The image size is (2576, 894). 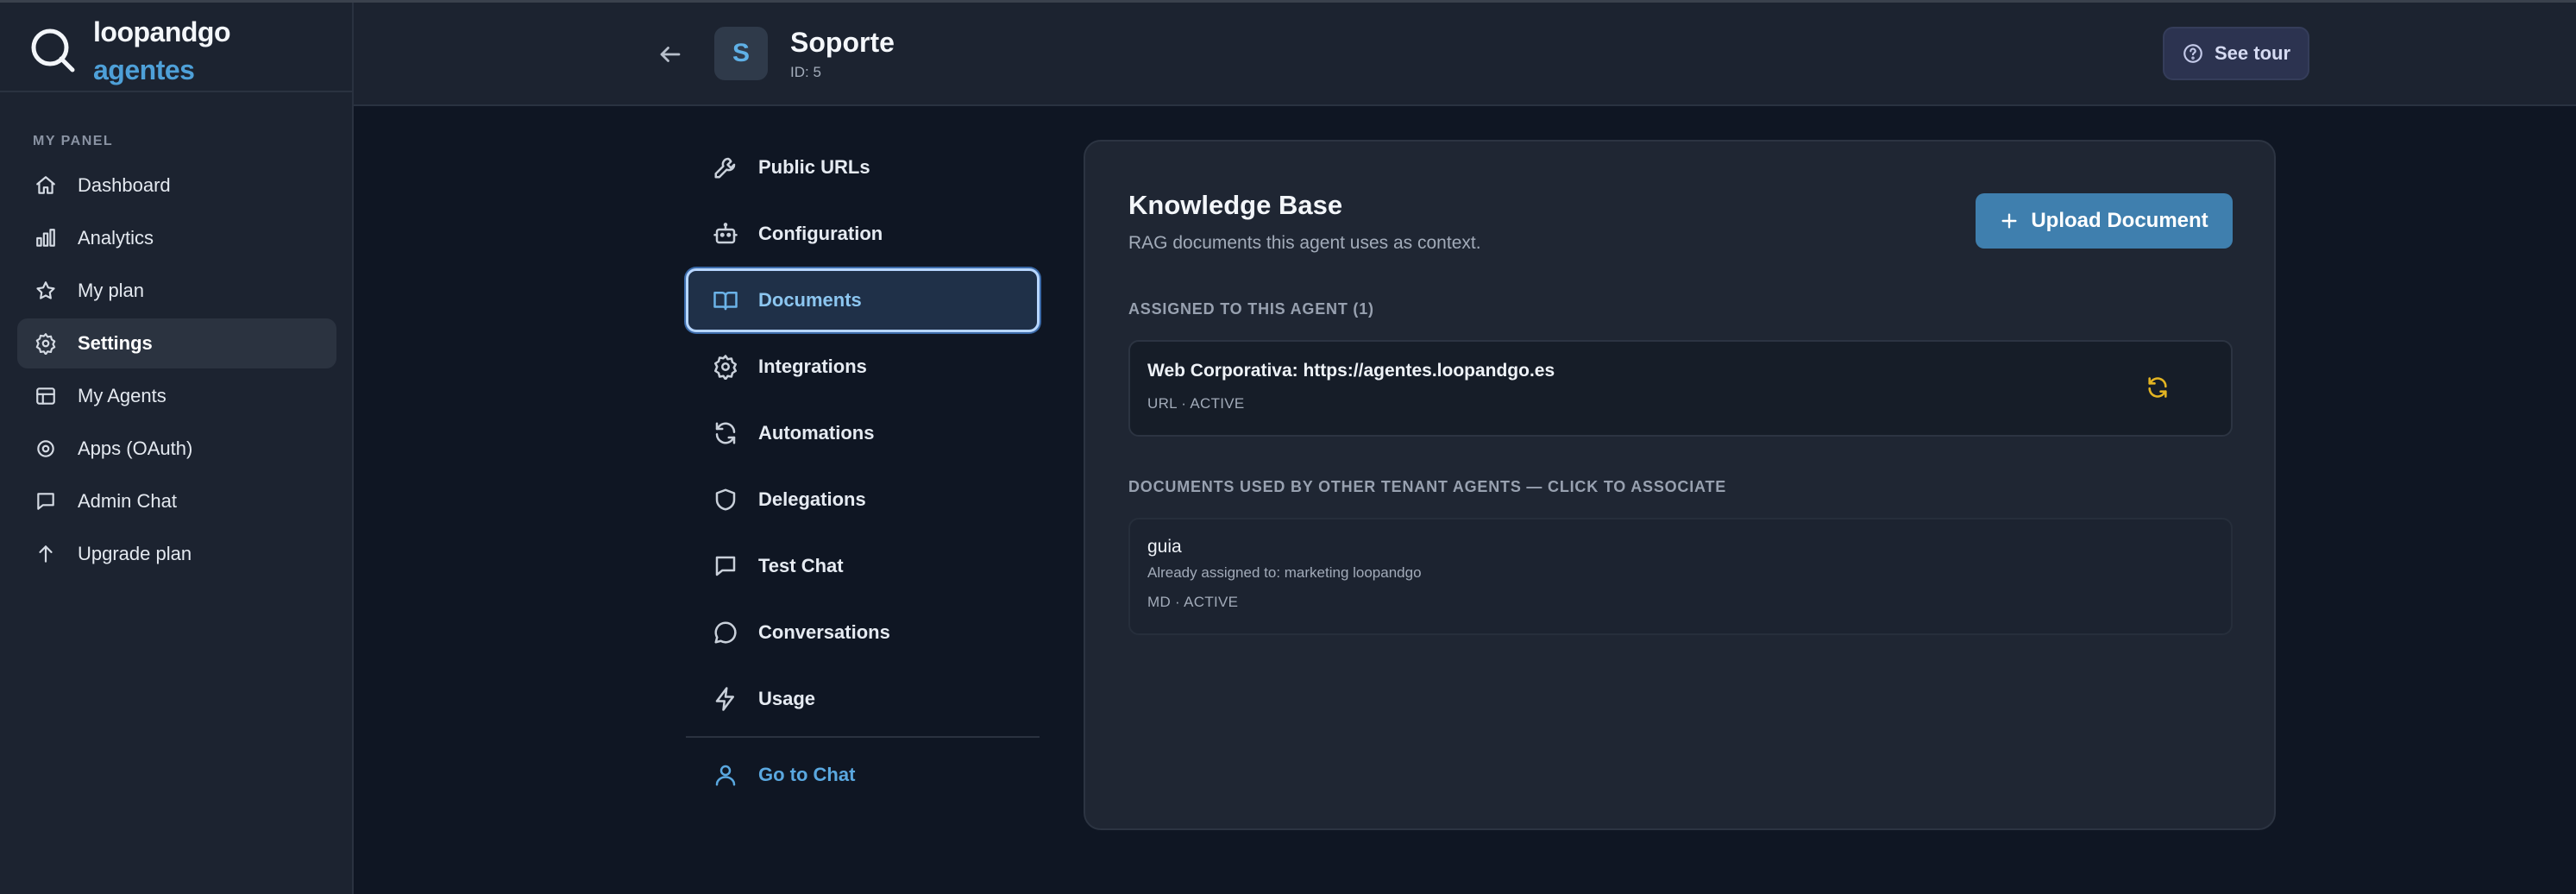 I want to click on sidebar-item-settings: Settings, so click(x=176, y=343).